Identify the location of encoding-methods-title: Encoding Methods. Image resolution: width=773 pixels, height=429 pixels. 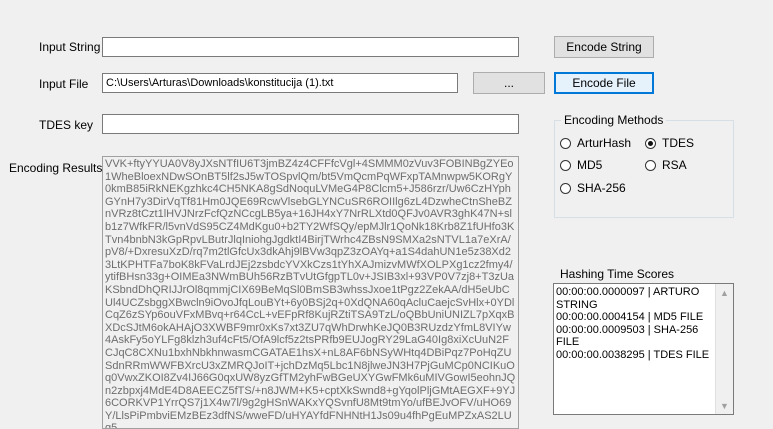
(614, 120).